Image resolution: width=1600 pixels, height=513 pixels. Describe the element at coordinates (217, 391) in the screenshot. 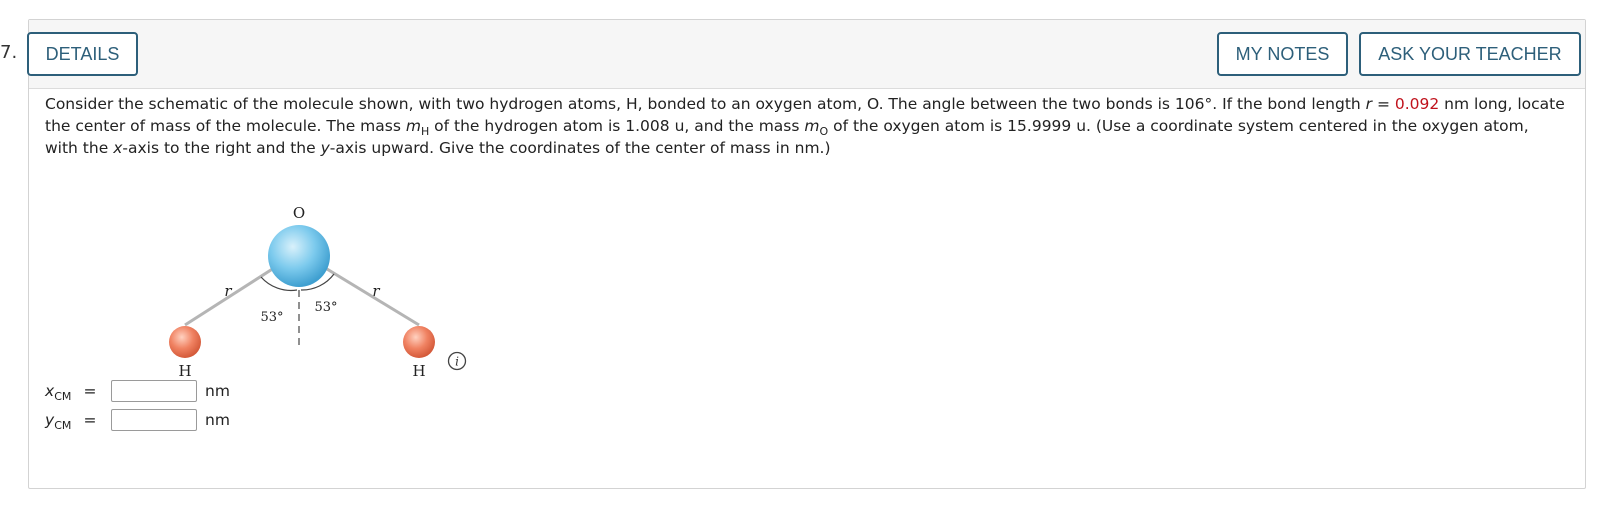

I see `x-cm-unit: nm` at that location.